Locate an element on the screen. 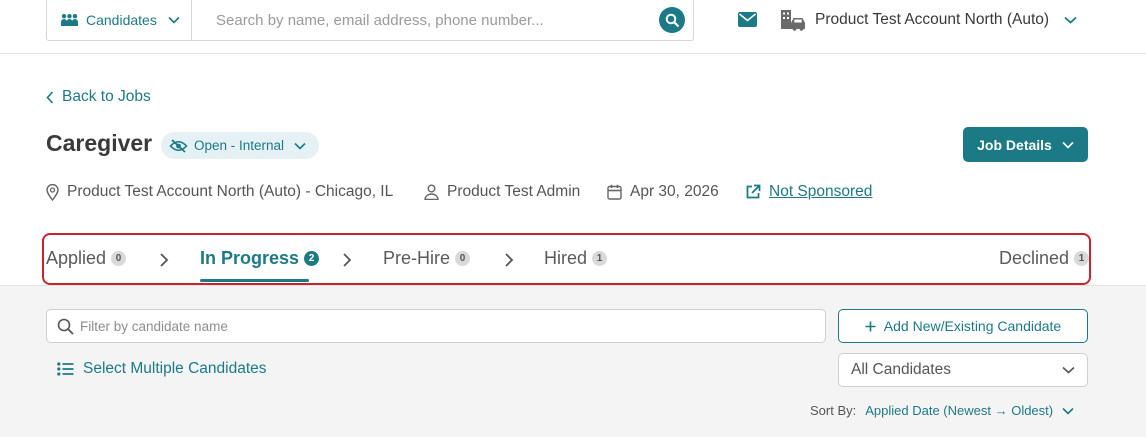 This screenshot has height=437, width=1146. search-button is located at coordinates (672, 20).